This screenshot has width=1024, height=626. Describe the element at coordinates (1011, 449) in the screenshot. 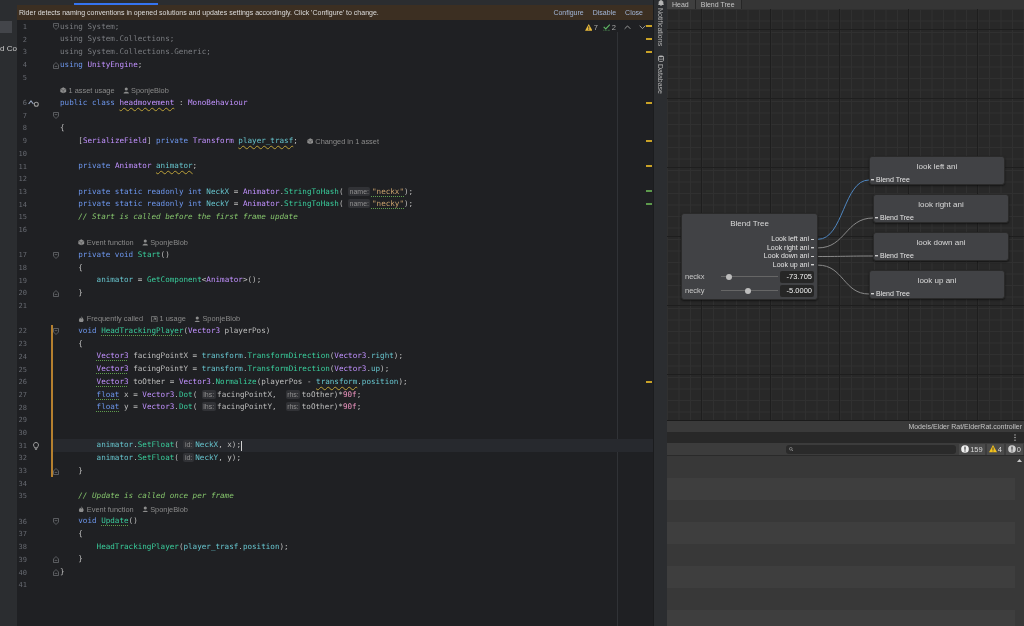

I see `error-icon` at that location.